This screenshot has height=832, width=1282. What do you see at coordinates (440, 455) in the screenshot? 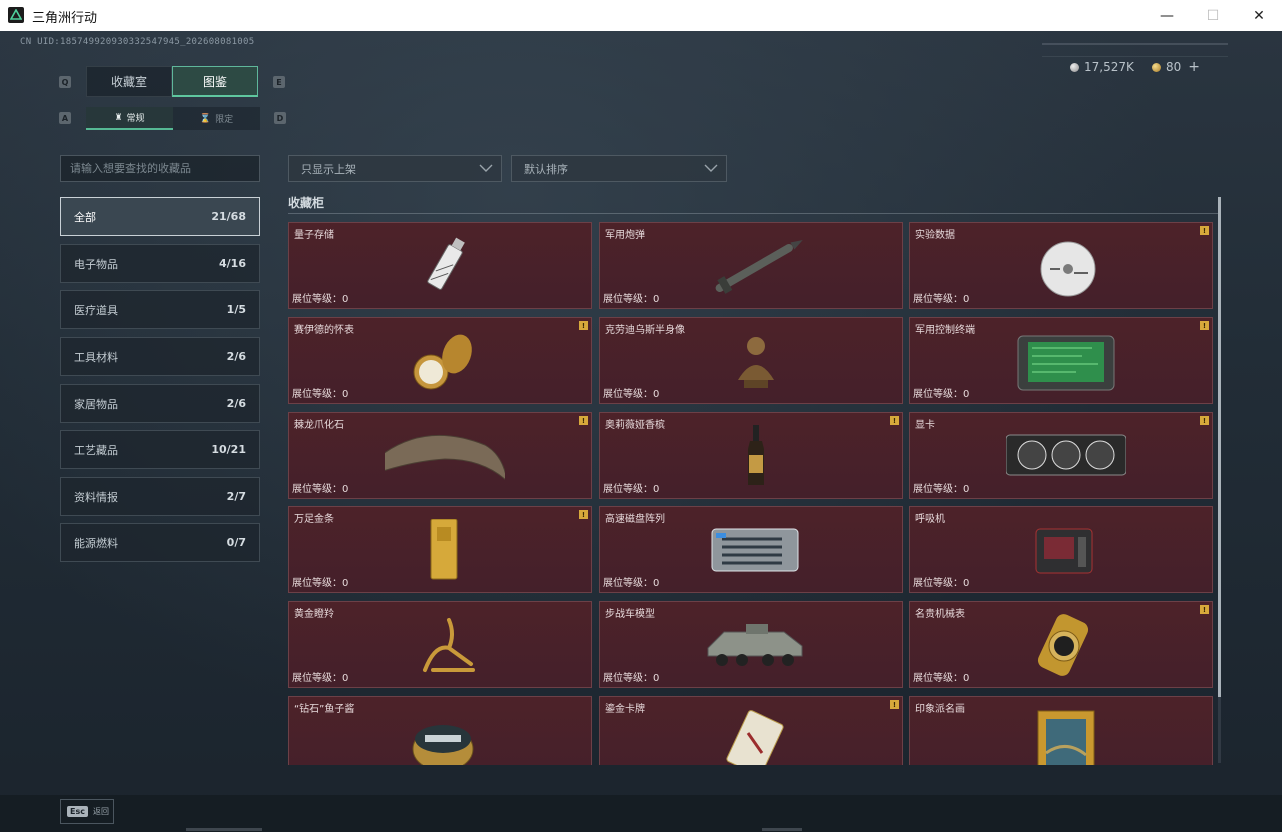
I see `card-claw-fossil: 棘龙爪化石 ! 展位等级：0` at bounding box center [440, 455].